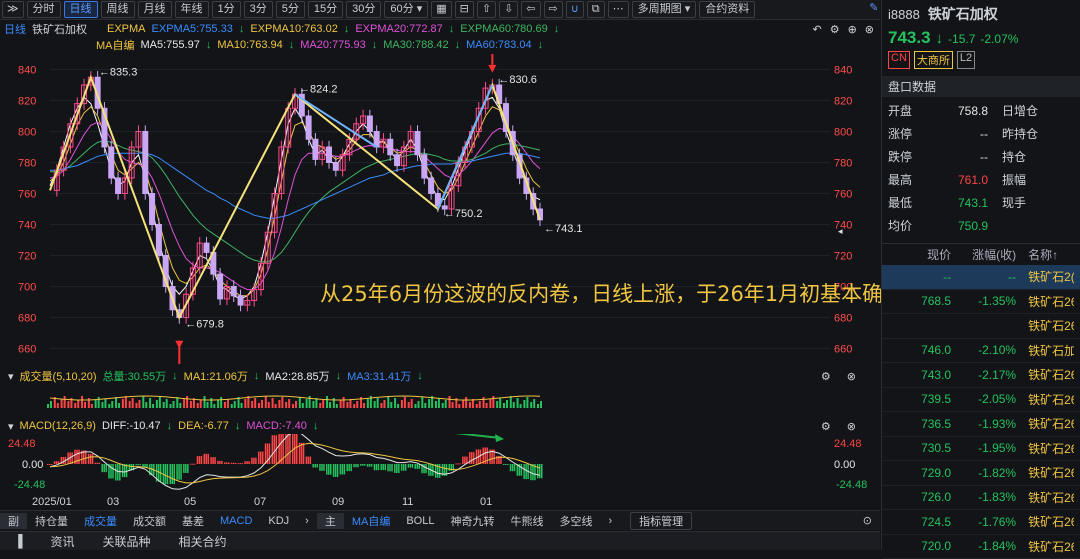 This screenshot has height=559, width=1080. Describe the element at coordinates (575, 9) in the screenshot. I see `magnet-icon: ∪` at that location.